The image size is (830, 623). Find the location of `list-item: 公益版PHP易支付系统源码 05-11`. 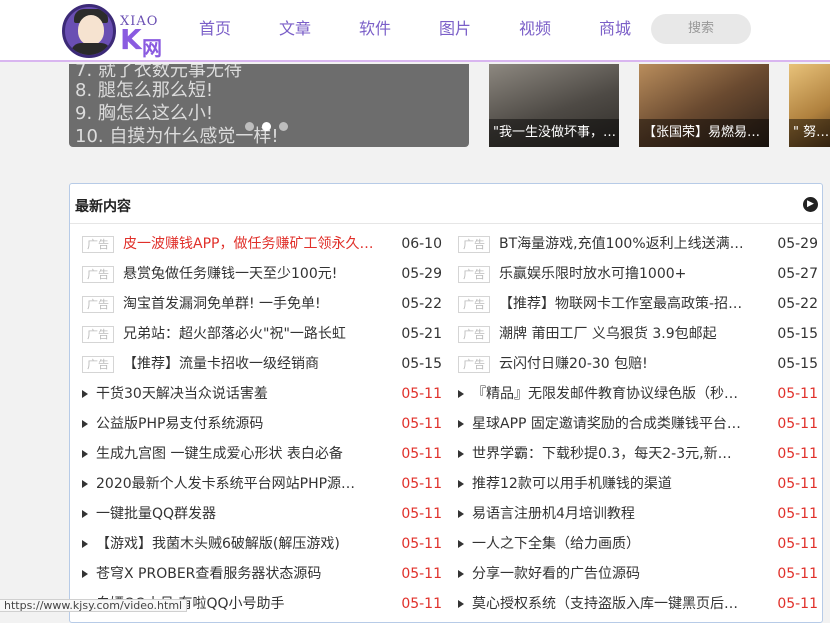

list-item: 公益版PHP易支付系统源码 05-11 is located at coordinates (262, 424).